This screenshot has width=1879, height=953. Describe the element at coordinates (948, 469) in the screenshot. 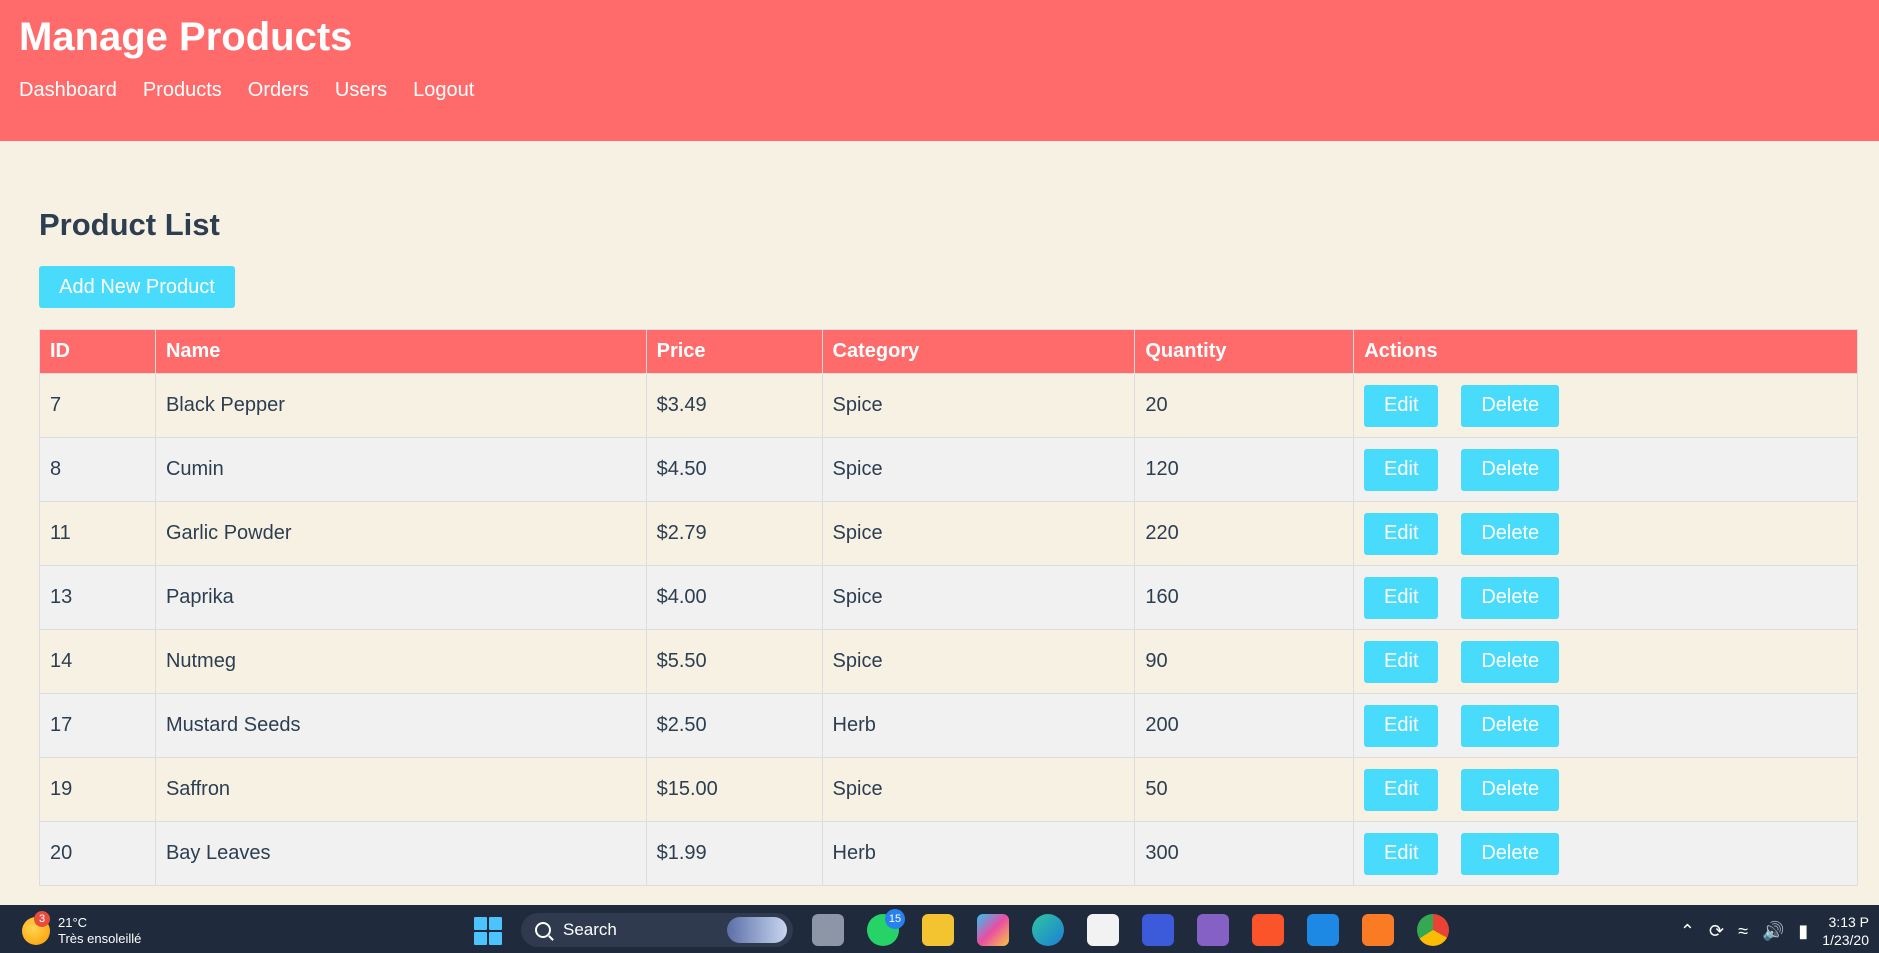

I see `table-row: 8 Cumin $4.50 Spice 120 Edit Delete` at that location.